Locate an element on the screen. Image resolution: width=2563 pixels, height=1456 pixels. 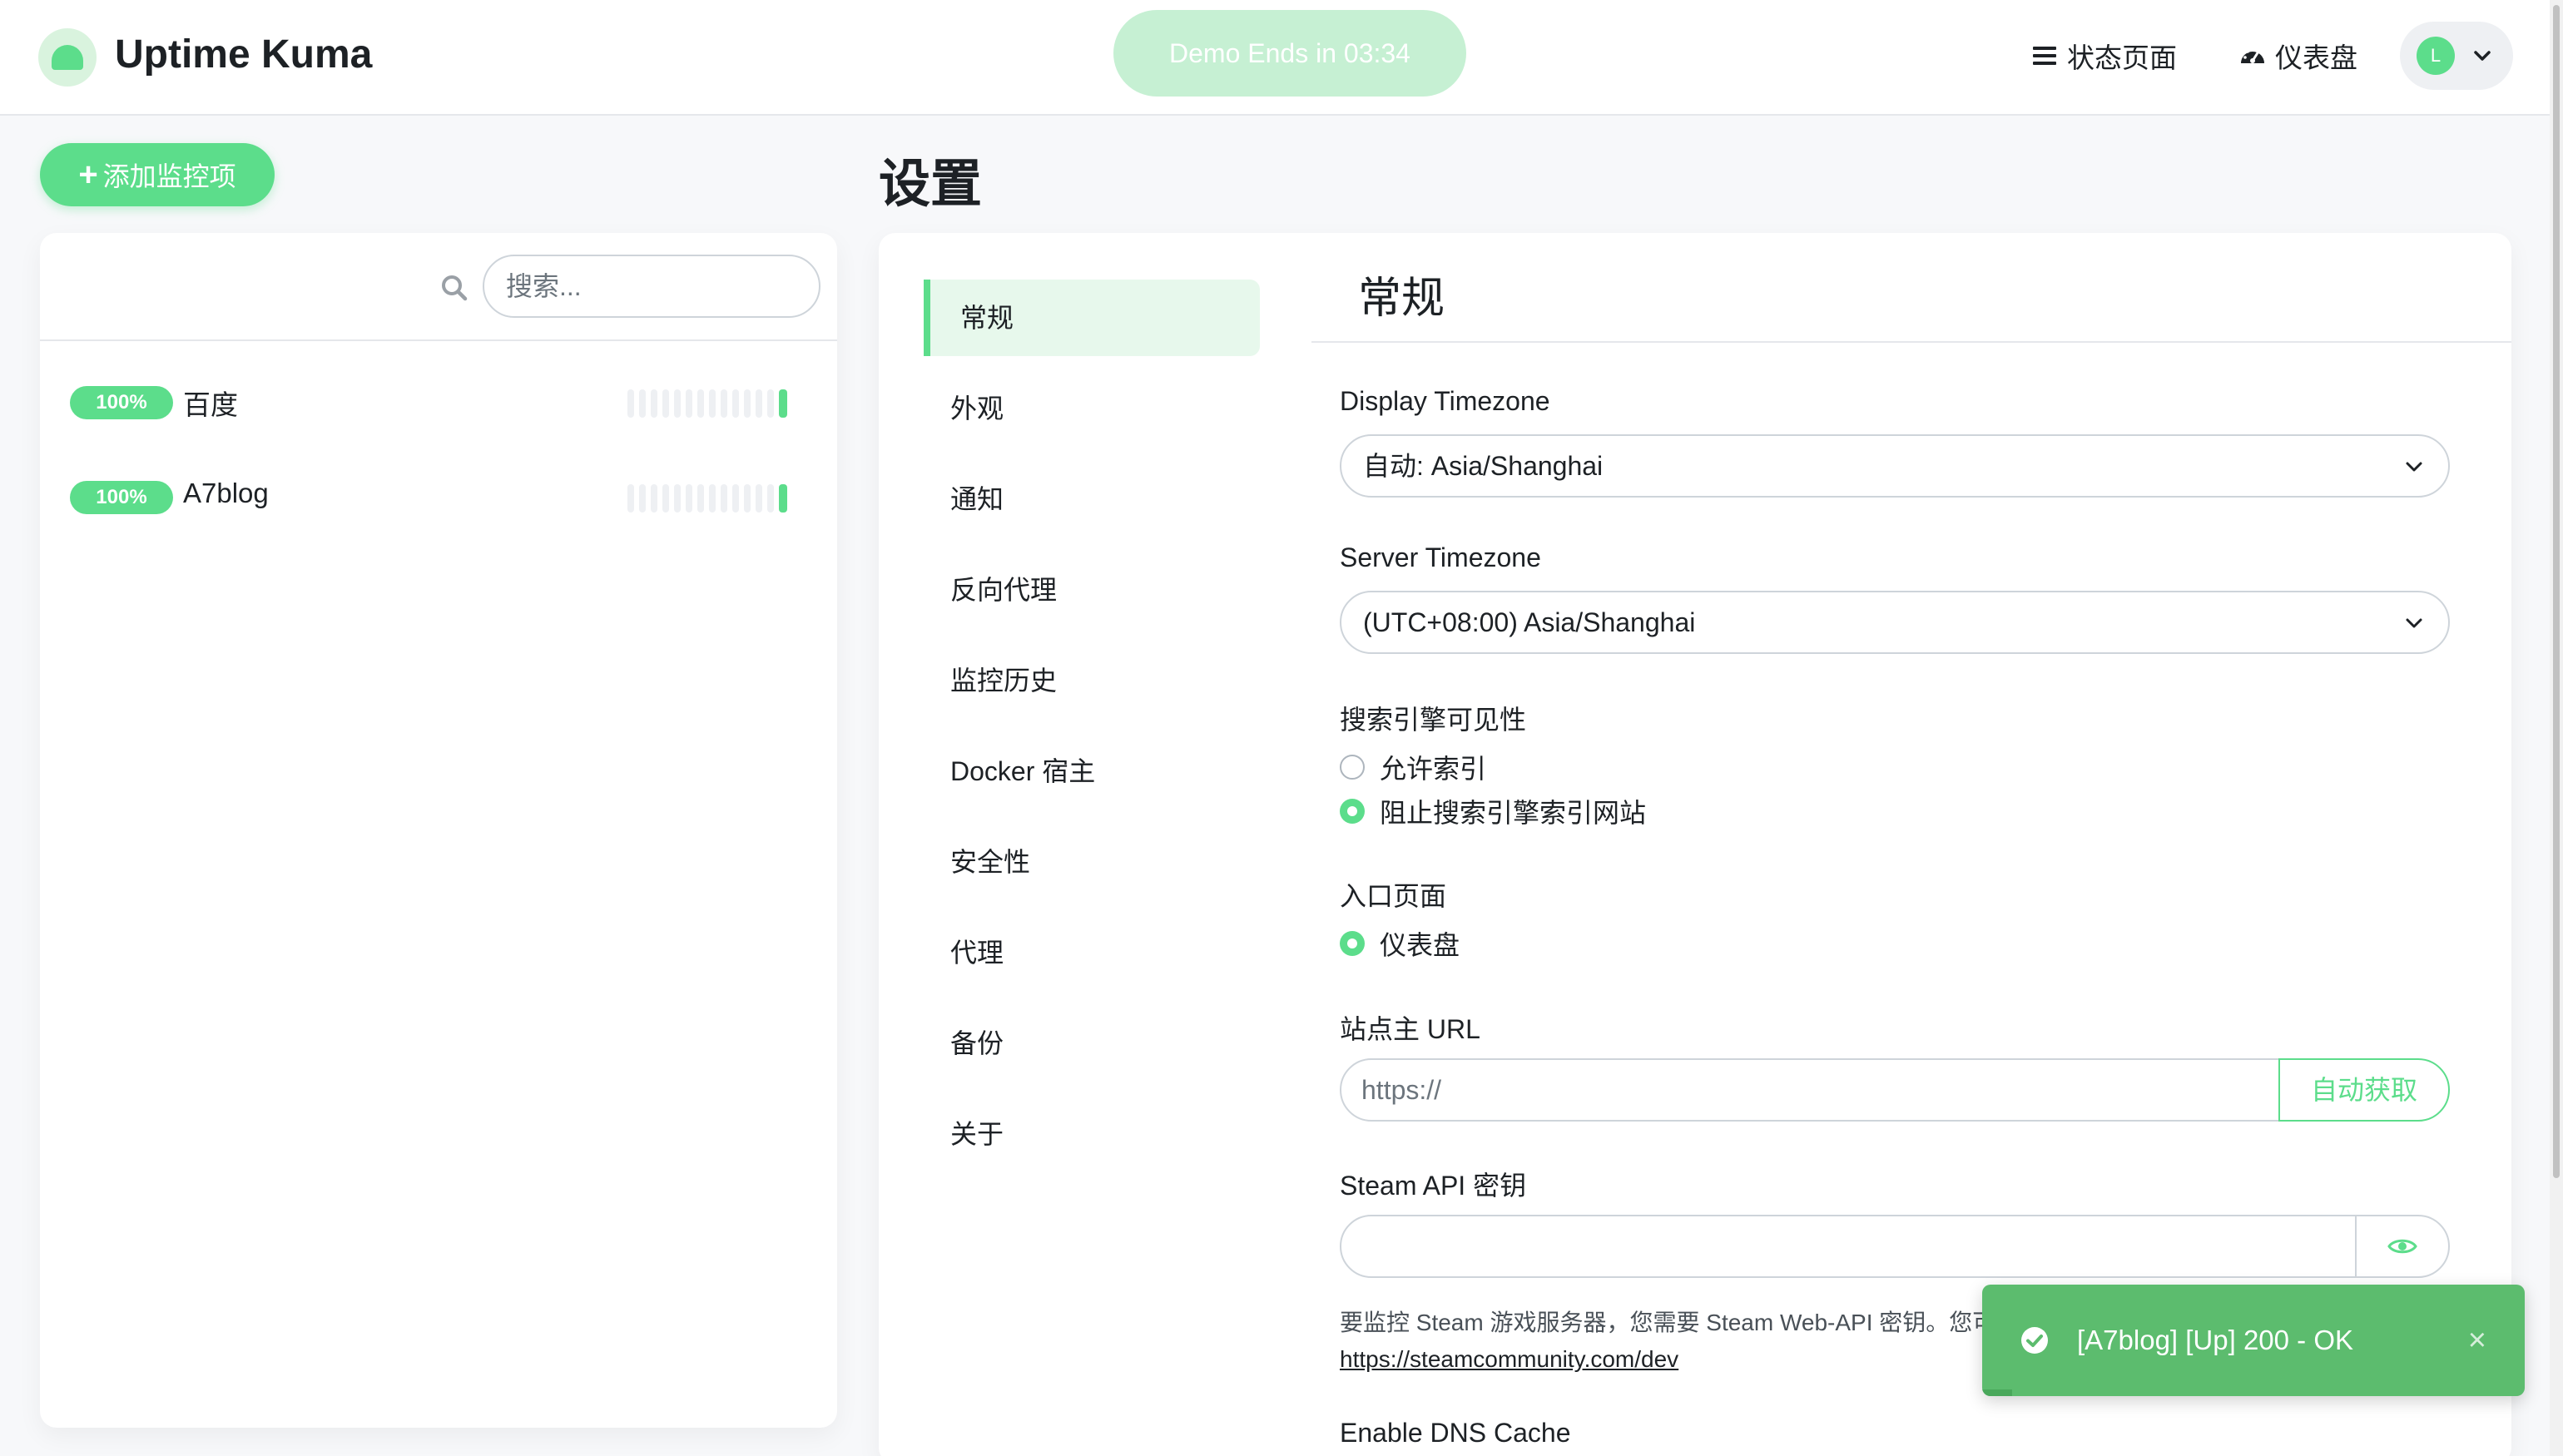
steam-api-key-label: Steam API 密钥 is located at coordinates (1433, 1184).